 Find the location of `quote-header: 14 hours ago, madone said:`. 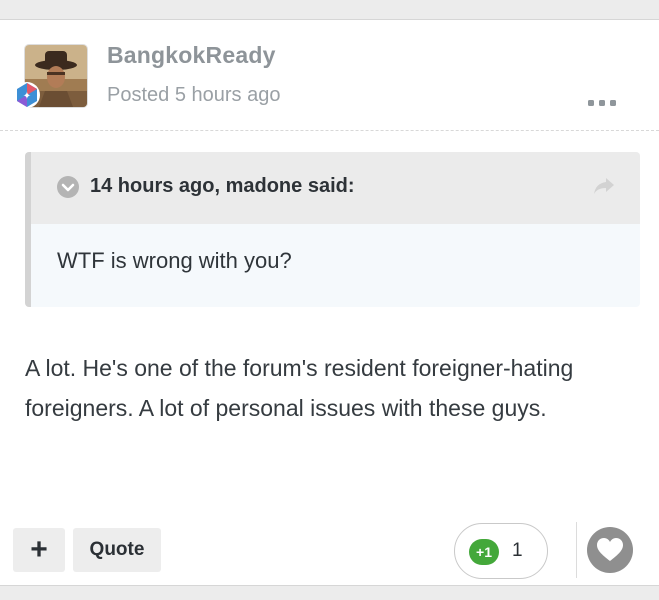

quote-header: 14 hours ago, madone said: is located at coordinates (335, 188).